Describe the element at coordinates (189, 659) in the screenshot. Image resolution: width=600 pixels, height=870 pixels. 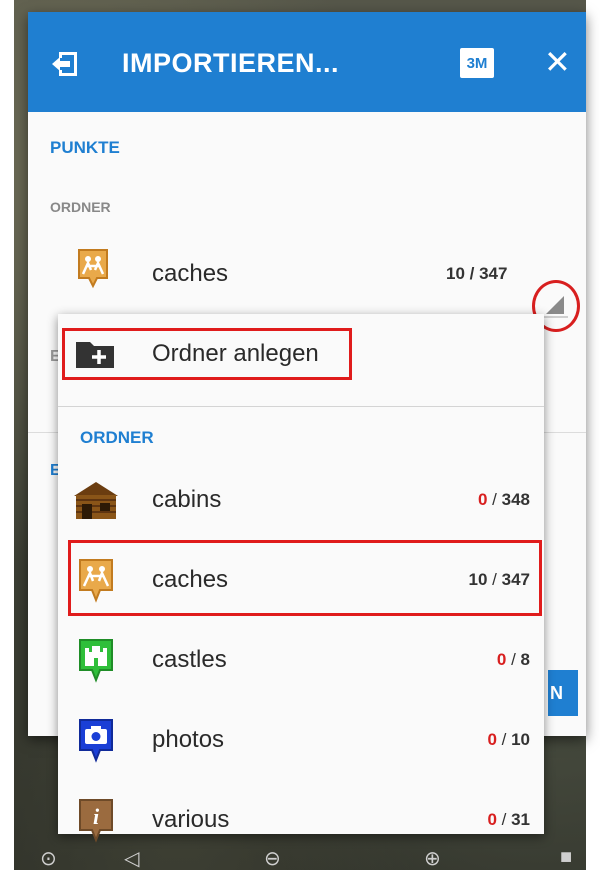
I see `folder-item-label: castles` at that location.